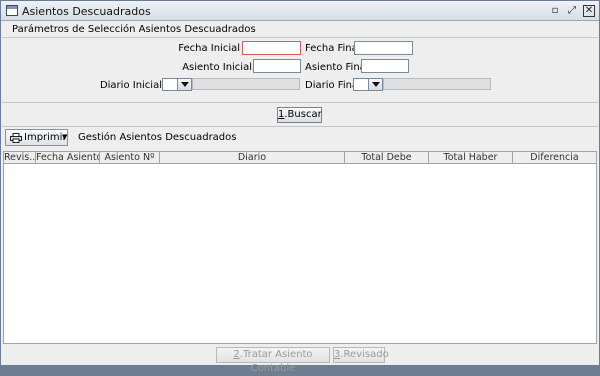 The width and height of the screenshot is (600, 376). What do you see at coordinates (364, 354) in the screenshot?
I see `revisado-label: .Revisado` at bounding box center [364, 354].